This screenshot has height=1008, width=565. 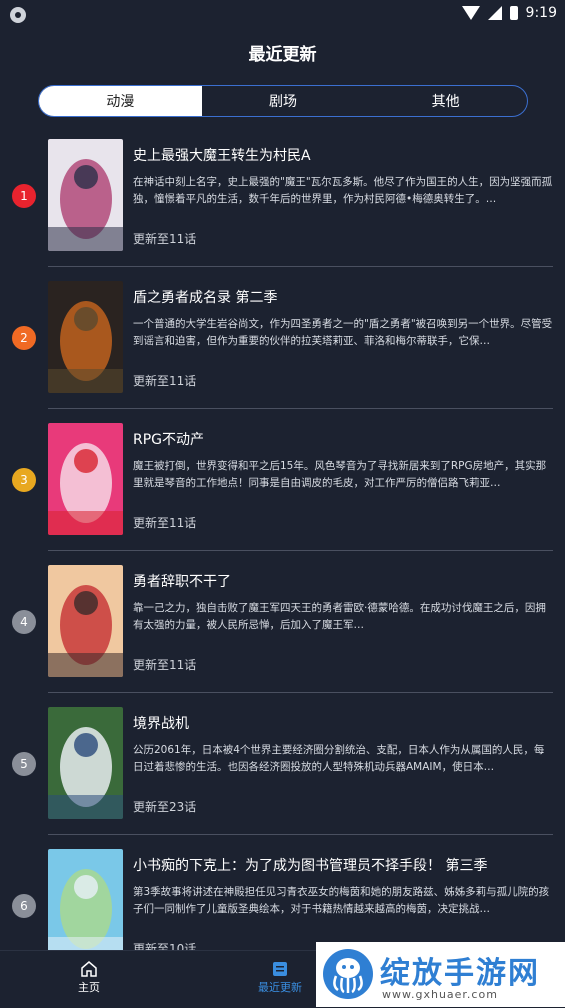 I want to click on rank-number: 2, so click(x=24, y=338).